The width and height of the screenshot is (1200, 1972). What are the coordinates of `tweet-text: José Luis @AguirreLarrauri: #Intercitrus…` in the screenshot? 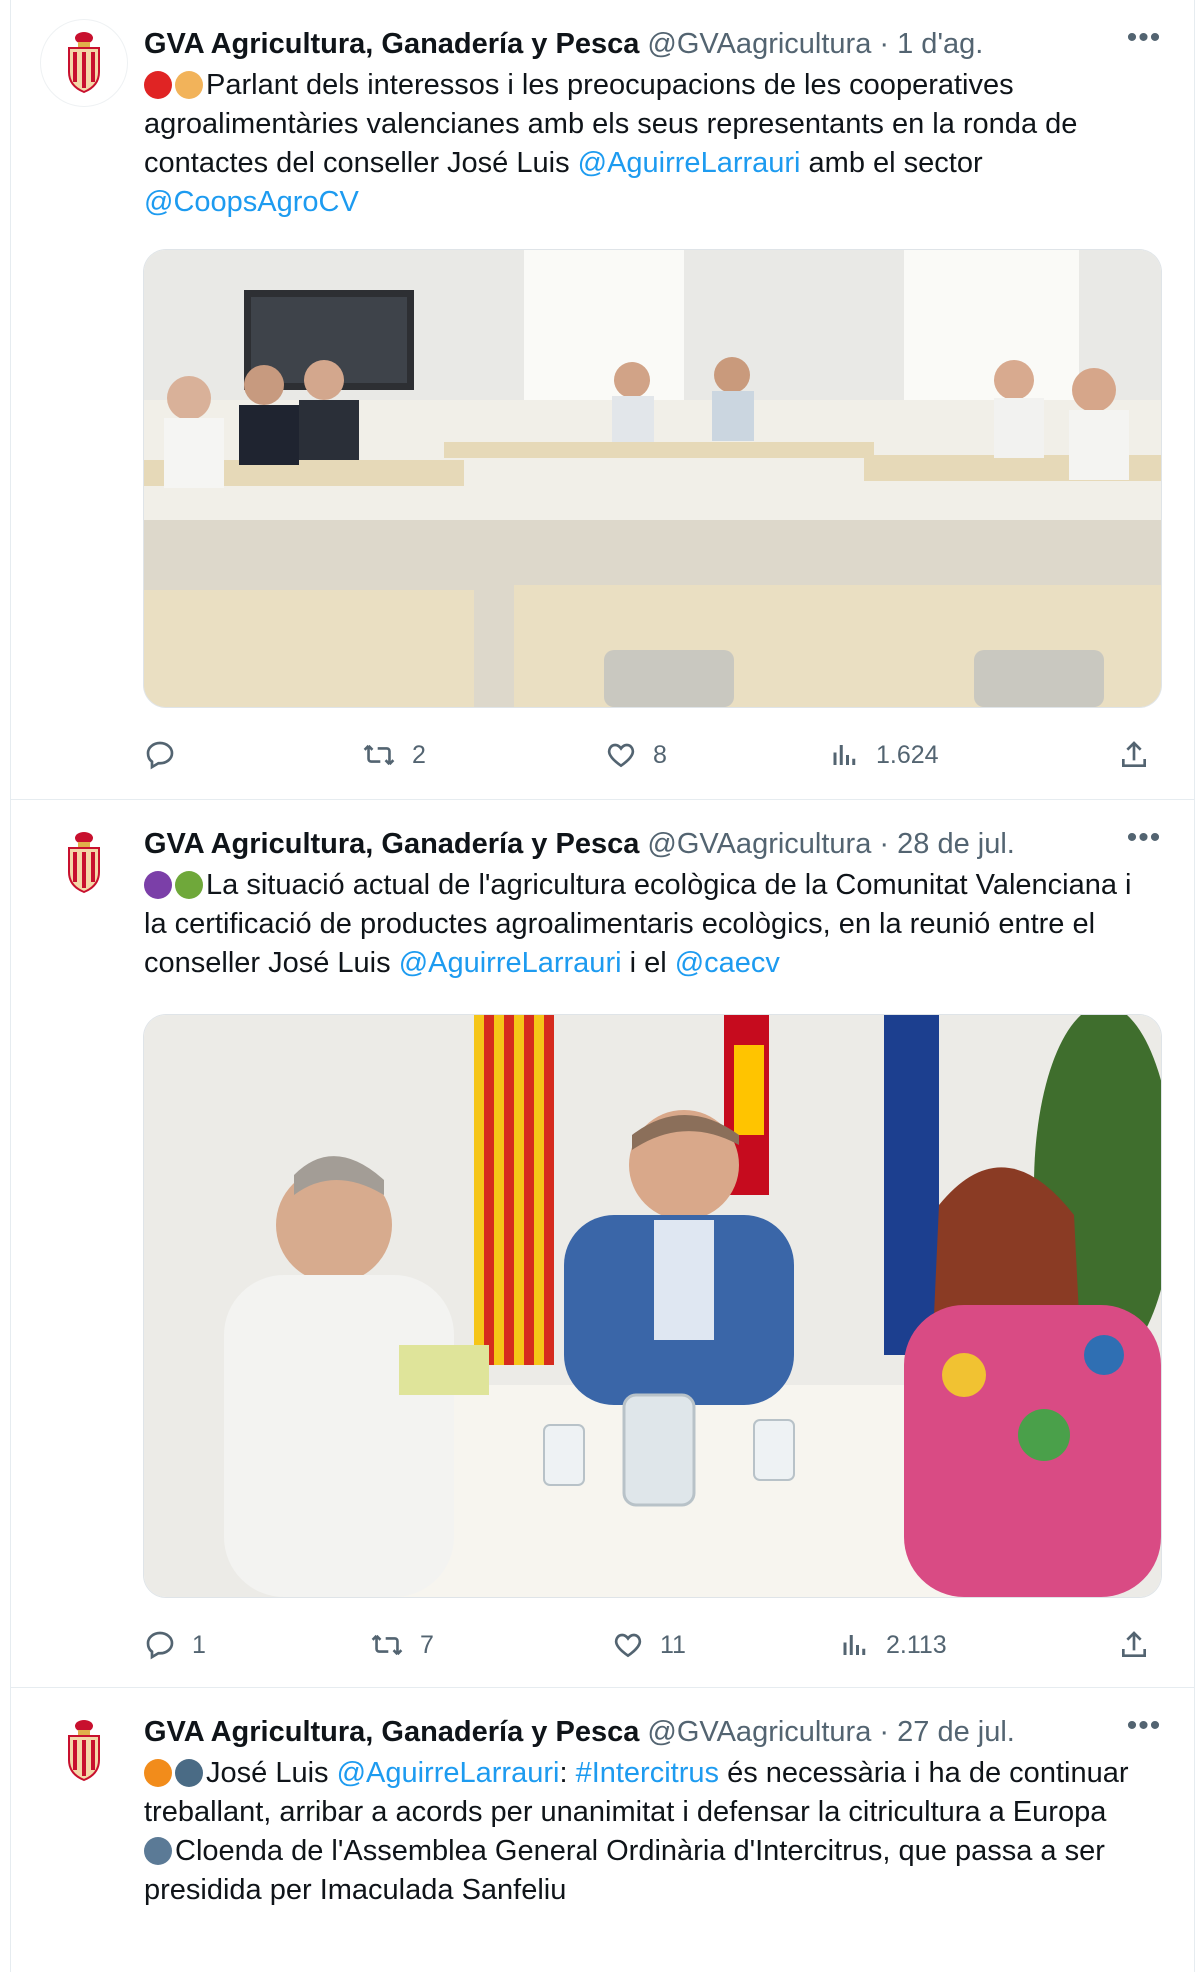 It's located at (649, 1832).